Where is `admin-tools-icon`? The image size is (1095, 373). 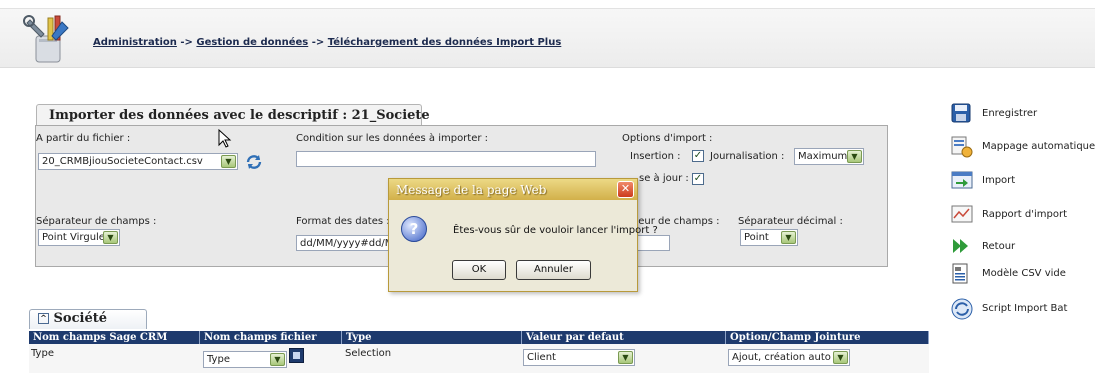
admin-tools-icon is located at coordinates (48, 40).